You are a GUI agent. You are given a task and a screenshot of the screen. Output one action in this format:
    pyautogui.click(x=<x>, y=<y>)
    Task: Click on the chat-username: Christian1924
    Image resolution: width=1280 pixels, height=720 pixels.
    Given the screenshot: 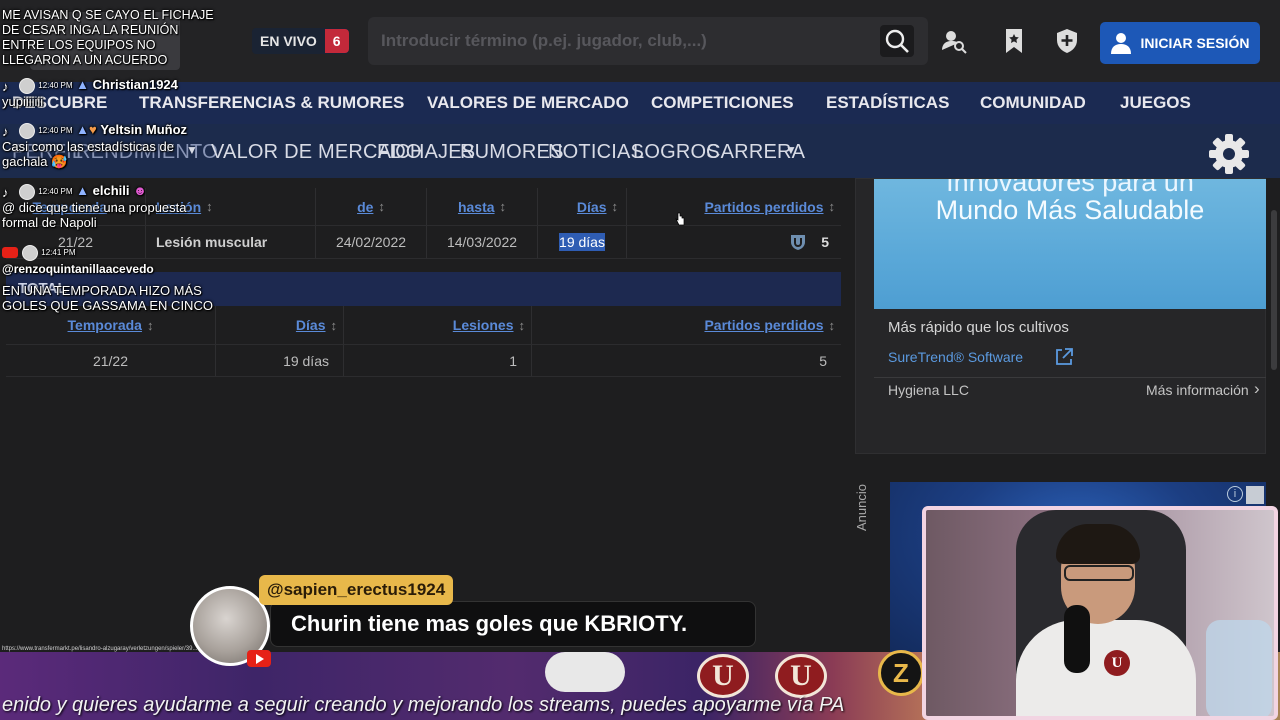 What is the action you would take?
    pyautogui.click(x=135, y=84)
    